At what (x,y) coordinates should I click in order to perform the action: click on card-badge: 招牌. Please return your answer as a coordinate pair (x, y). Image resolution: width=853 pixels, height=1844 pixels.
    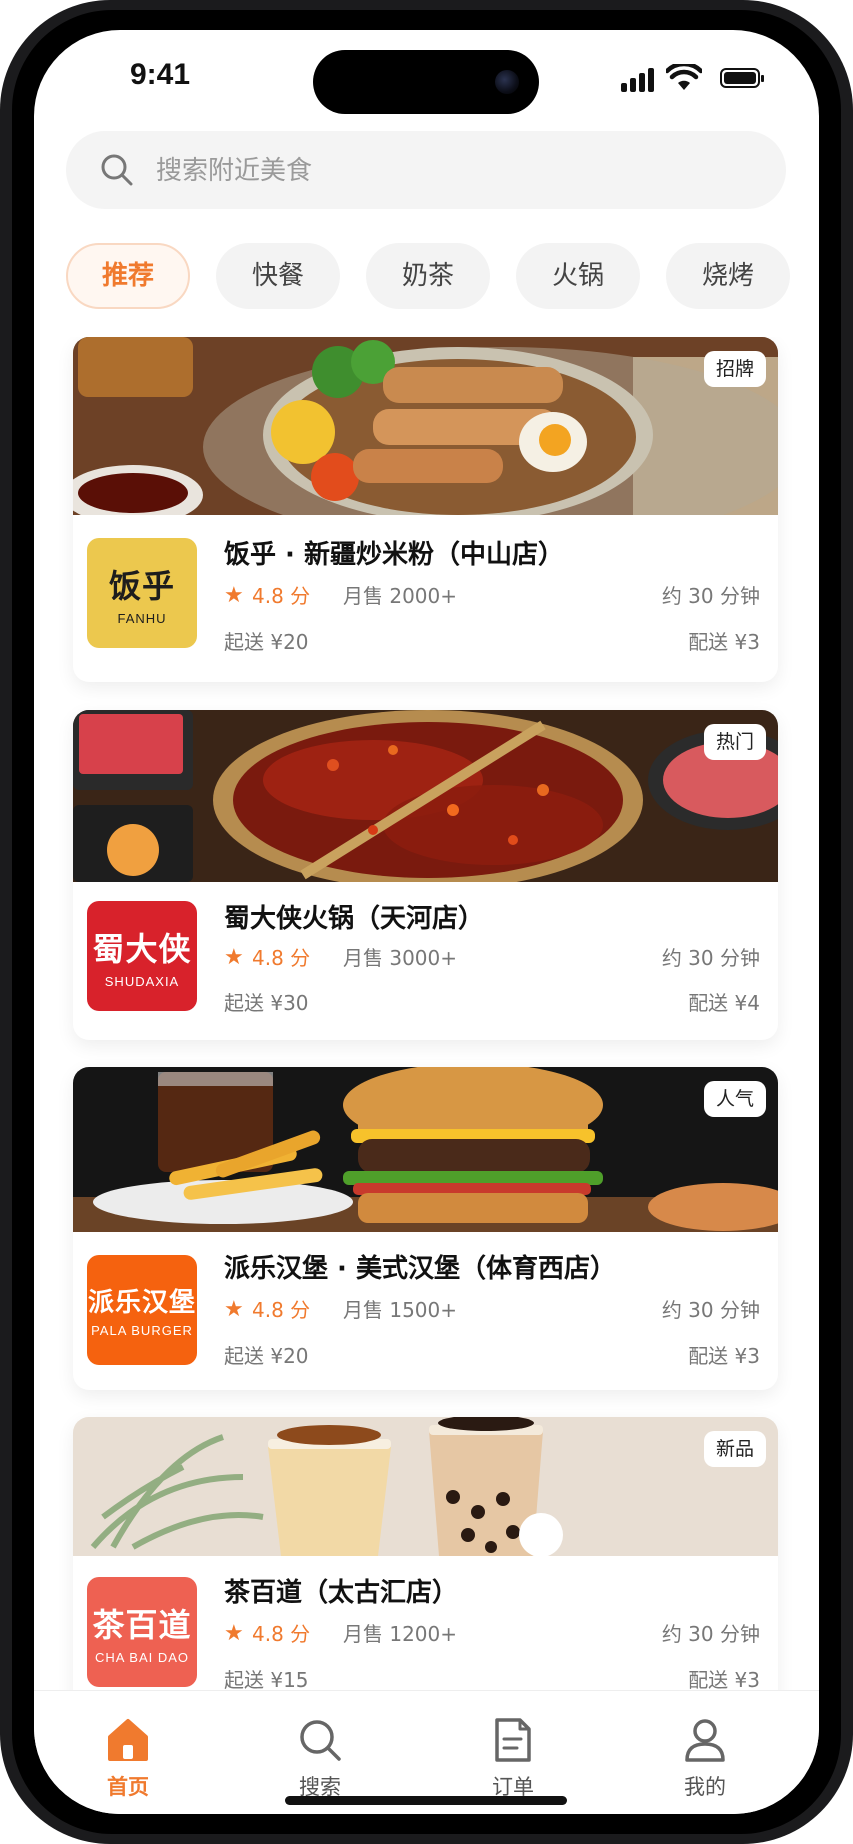
    Looking at the image, I should click on (734, 369).